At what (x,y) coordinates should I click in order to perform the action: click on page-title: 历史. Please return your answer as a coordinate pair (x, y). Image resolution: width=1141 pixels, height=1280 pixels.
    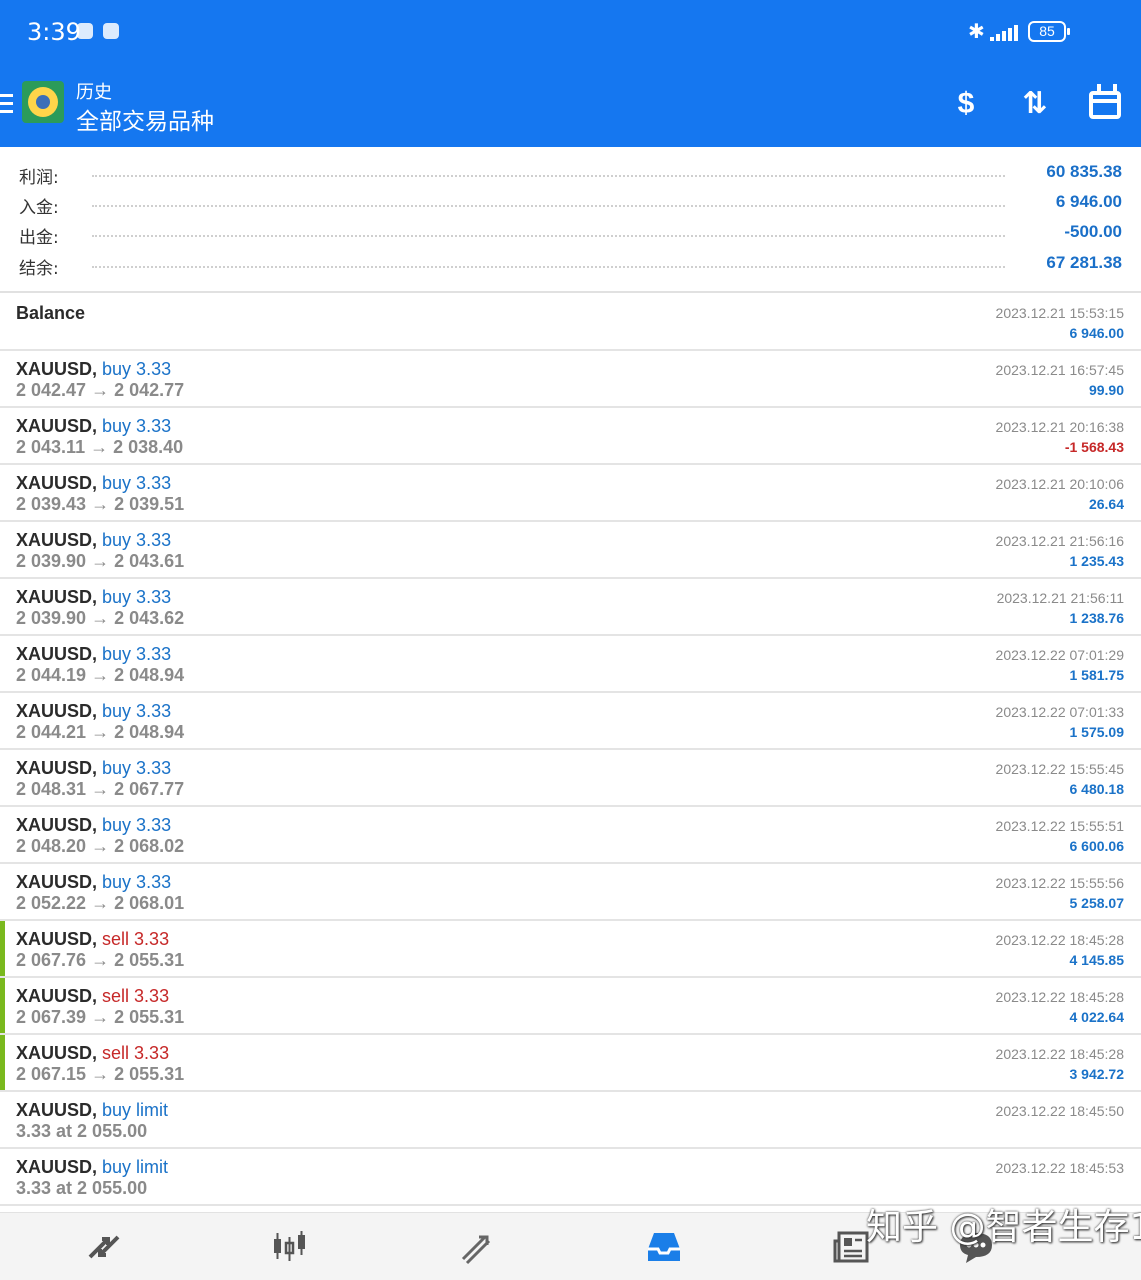
    Looking at the image, I should click on (94, 92).